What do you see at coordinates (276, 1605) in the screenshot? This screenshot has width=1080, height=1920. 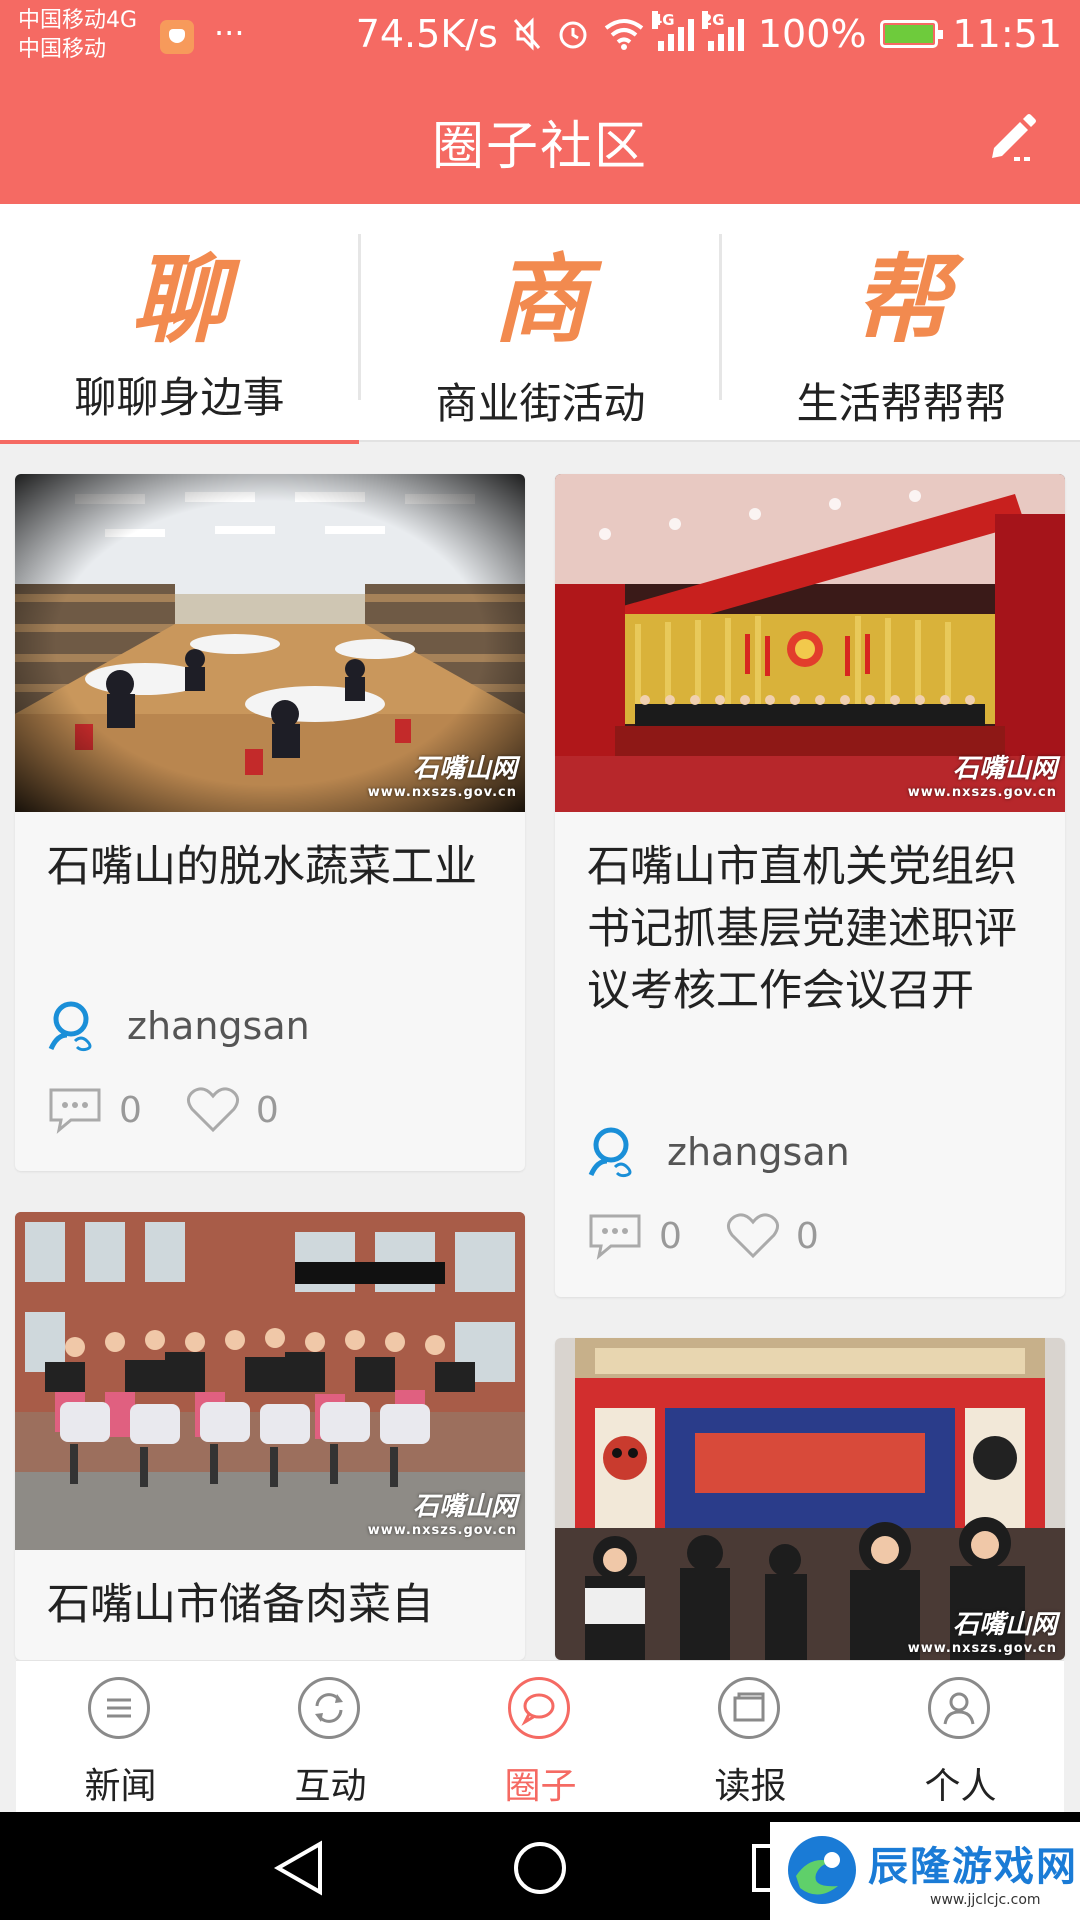 I see `post-title: 石嘴山市储备肉菜自` at bounding box center [276, 1605].